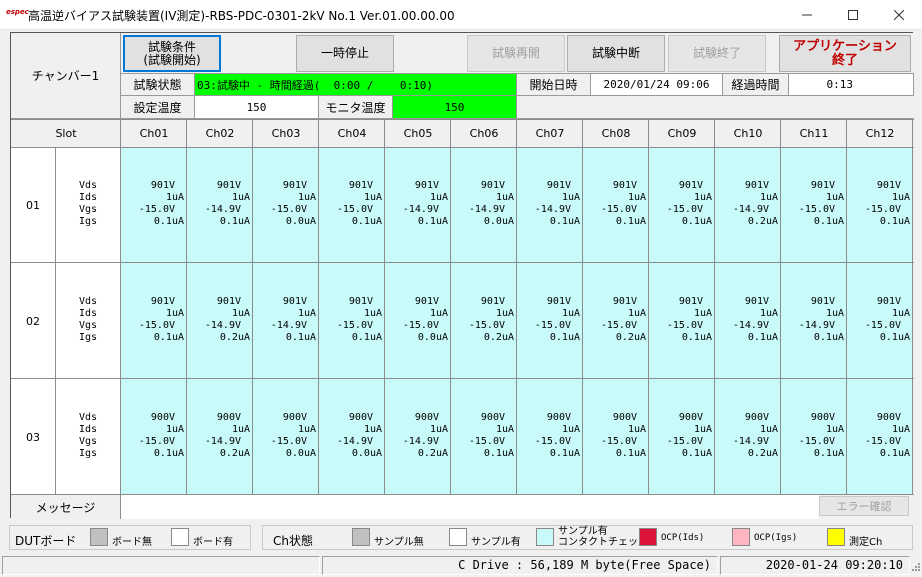 This screenshot has width=922, height=577. Describe the element at coordinates (864, 506) in the screenshot. I see `error-confirm-button: エラー確認` at that location.